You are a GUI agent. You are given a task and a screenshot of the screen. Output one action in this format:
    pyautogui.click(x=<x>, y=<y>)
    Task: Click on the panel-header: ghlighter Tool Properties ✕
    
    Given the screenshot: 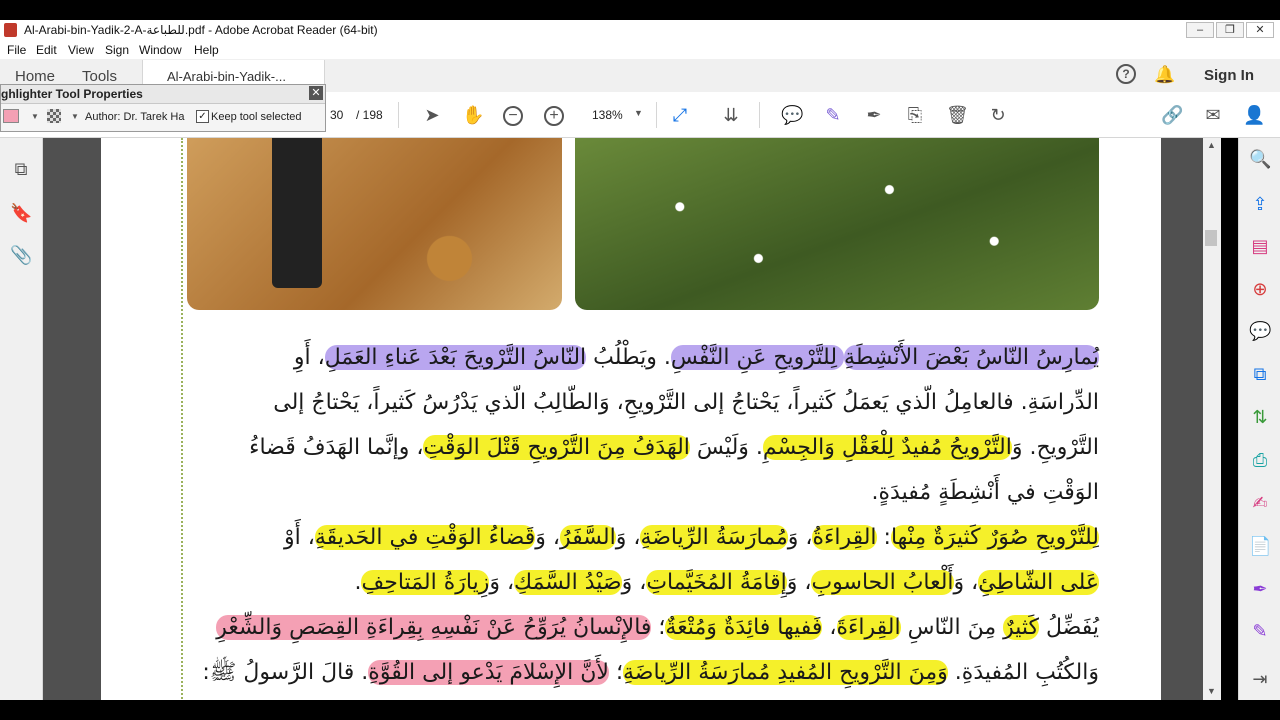 What is the action you would take?
    pyautogui.click(x=163, y=94)
    